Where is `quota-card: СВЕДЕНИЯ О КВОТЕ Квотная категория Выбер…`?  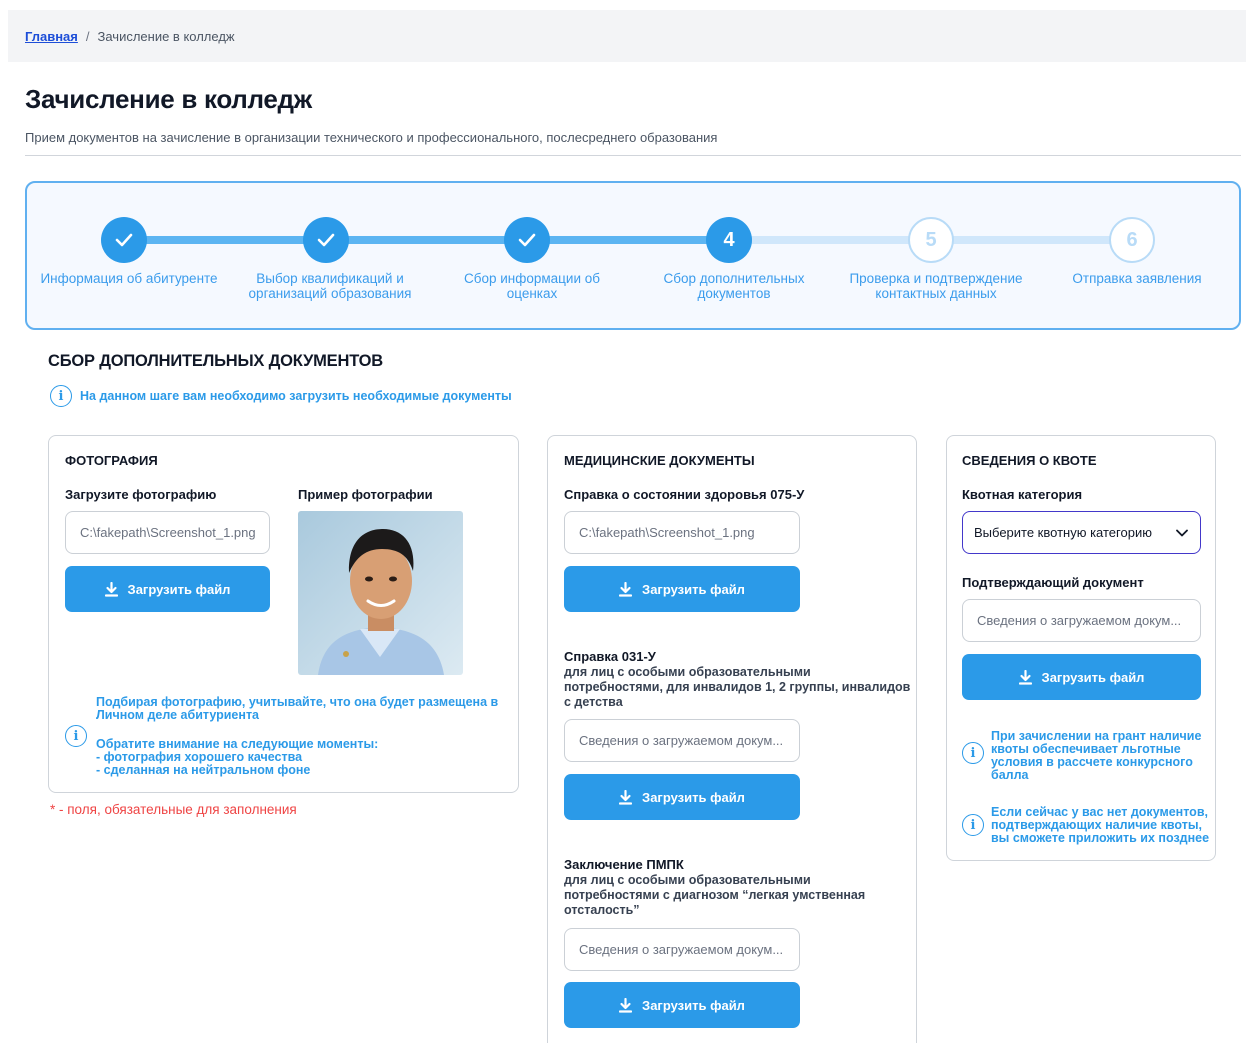
quota-card: СВЕДЕНИЯ О КВОТЕ Квотная категория Выбер… is located at coordinates (1081, 648).